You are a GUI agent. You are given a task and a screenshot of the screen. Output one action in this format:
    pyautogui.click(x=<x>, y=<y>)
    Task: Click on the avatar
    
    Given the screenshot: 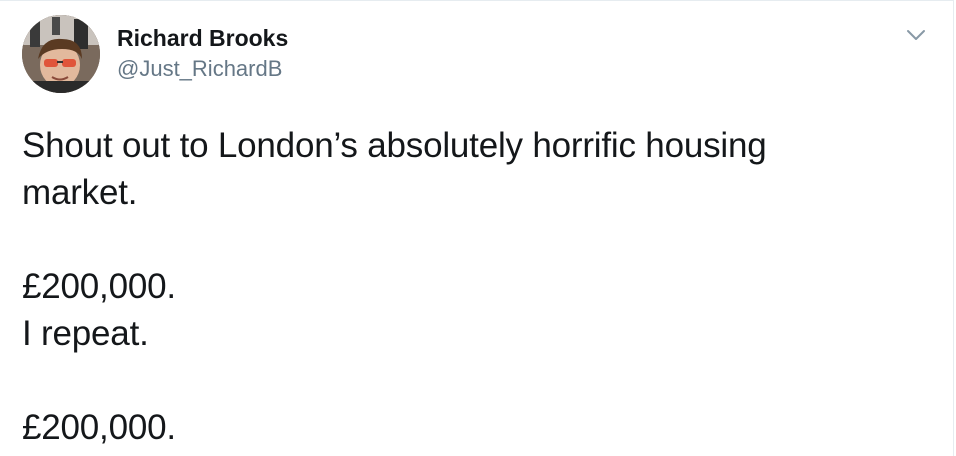 What is the action you would take?
    pyautogui.click(x=61, y=54)
    